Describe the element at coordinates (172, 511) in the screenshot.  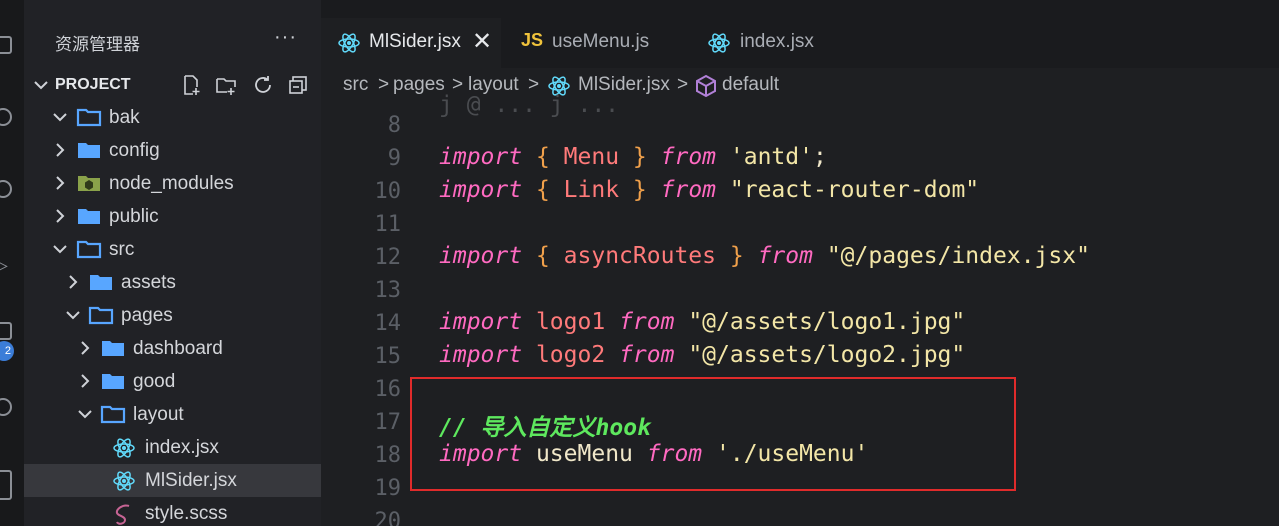
I see `tree-item-style-scss: style.scss` at that location.